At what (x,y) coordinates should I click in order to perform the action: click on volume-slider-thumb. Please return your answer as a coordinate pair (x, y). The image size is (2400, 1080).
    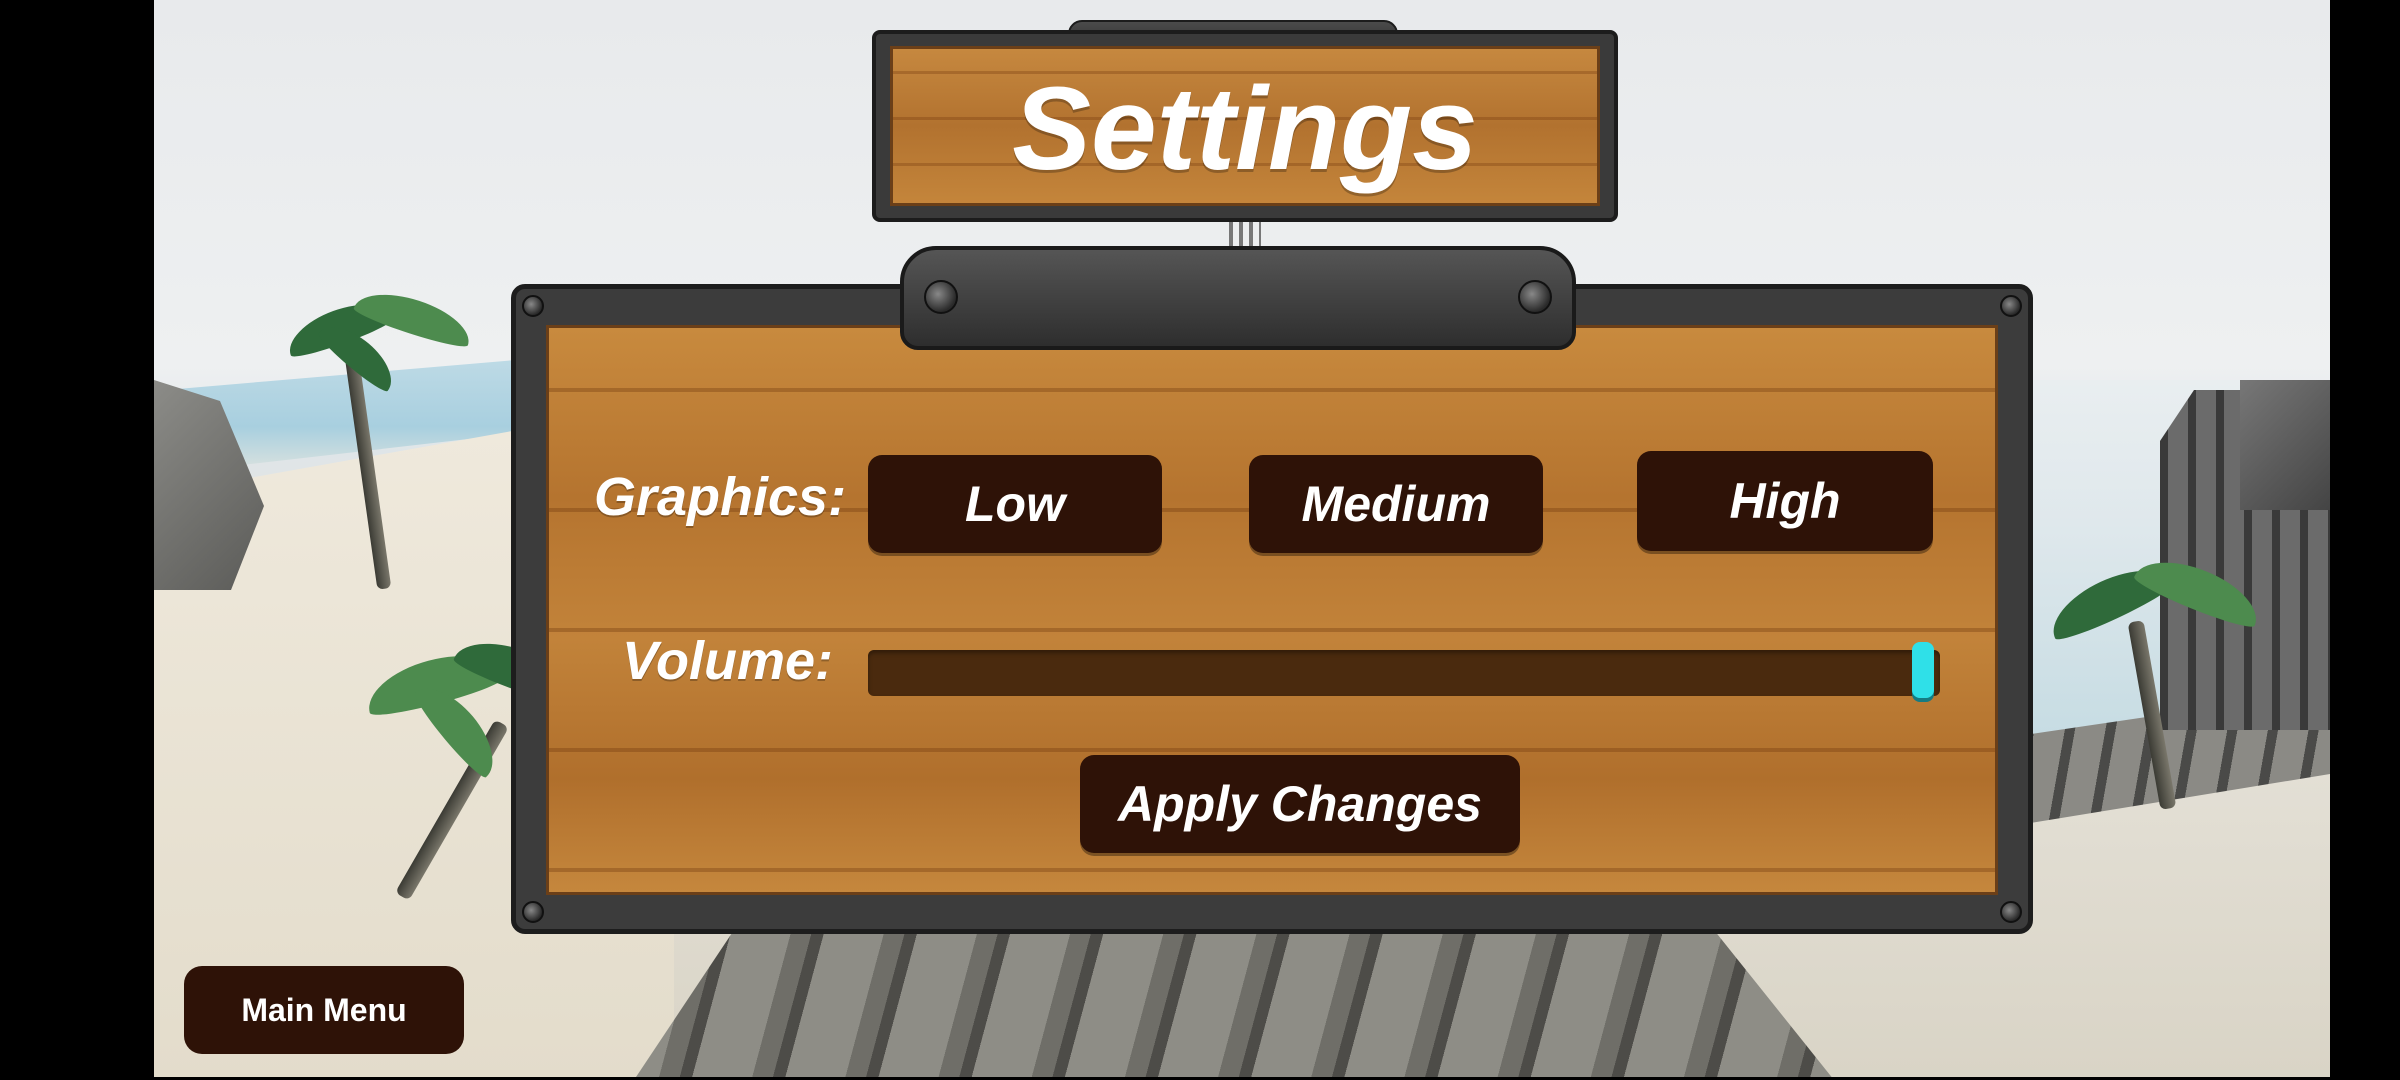
    Looking at the image, I should click on (1923, 670).